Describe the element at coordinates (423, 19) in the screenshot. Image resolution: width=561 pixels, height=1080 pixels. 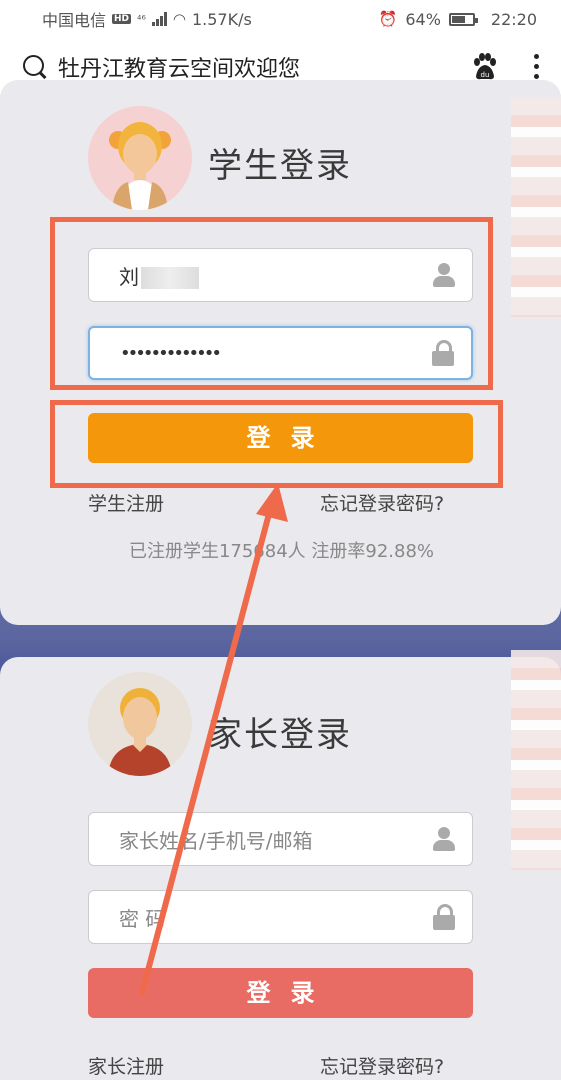
I see `battery-percent: 64%` at that location.